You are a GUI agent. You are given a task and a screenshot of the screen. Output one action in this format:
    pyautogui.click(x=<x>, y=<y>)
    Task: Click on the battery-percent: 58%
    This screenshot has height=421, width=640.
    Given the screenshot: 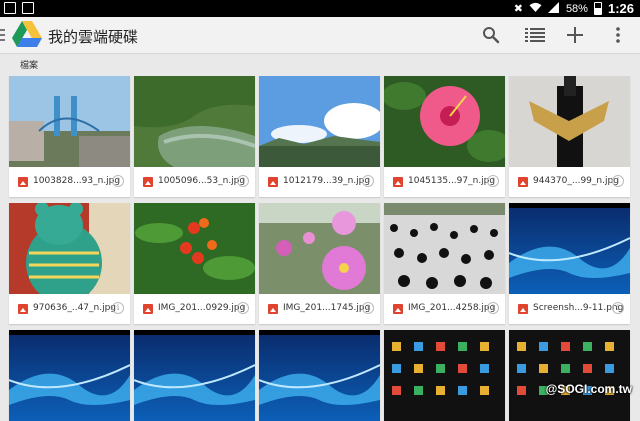 What is the action you would take?
    pyautogui.click(x=577, y=9)
    